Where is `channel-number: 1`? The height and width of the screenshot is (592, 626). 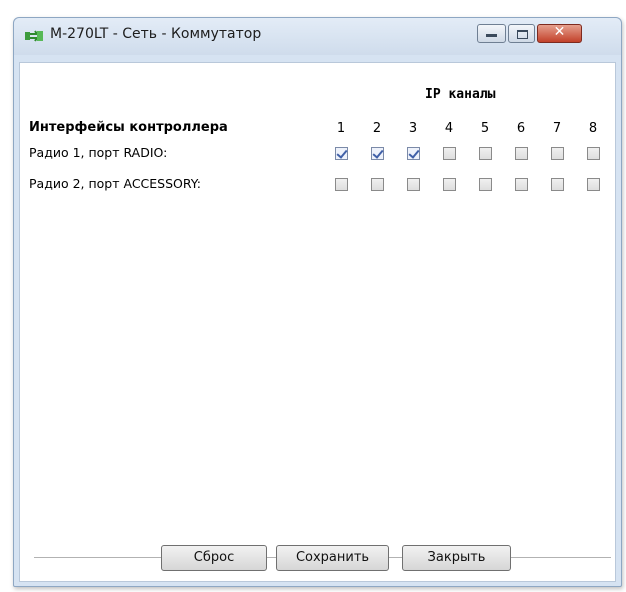 channel-number: 1 is located at coordinates (341, 128).